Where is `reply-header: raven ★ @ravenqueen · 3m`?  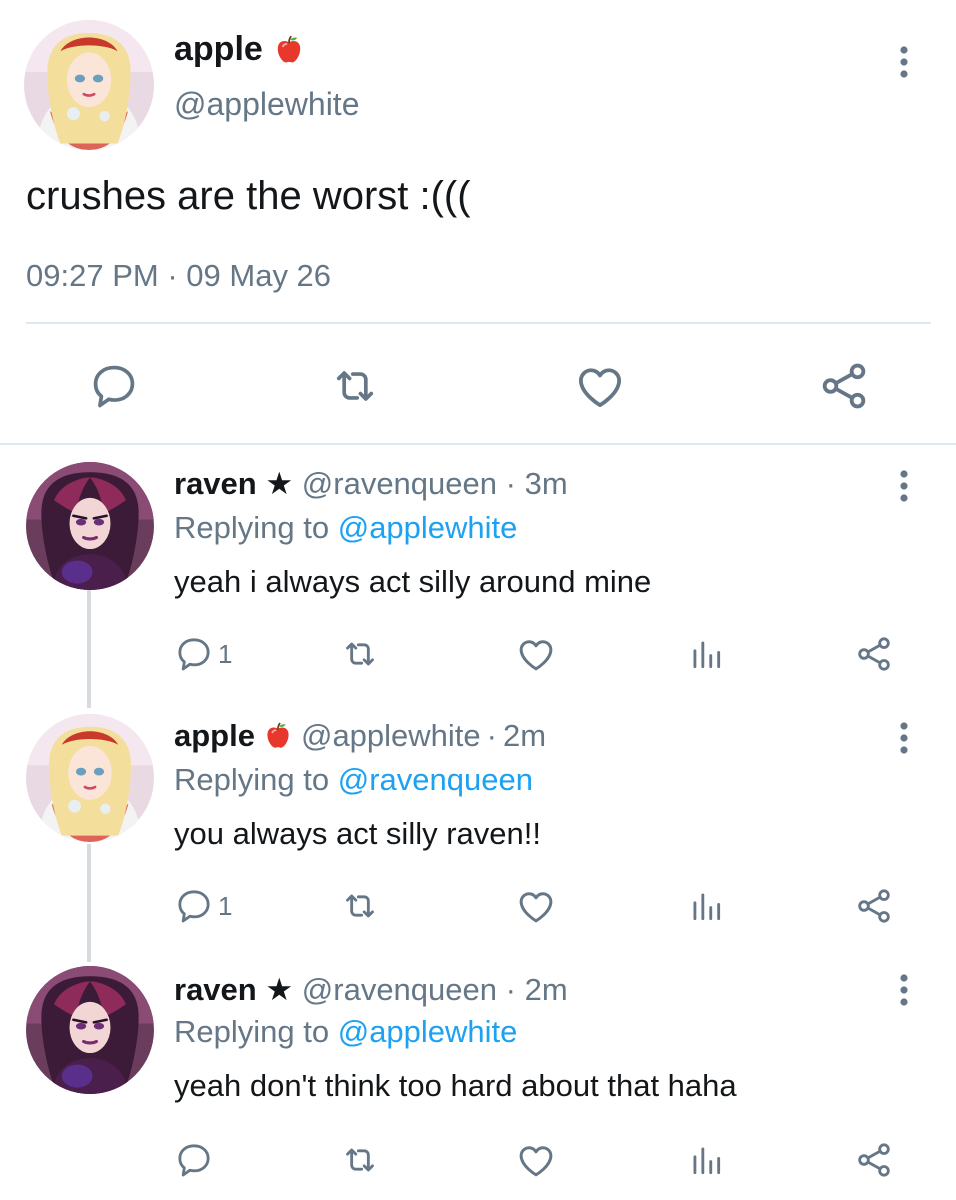
reply-header: raven ★ @ravenqueen · 3m is located at coordinates (371, 484).